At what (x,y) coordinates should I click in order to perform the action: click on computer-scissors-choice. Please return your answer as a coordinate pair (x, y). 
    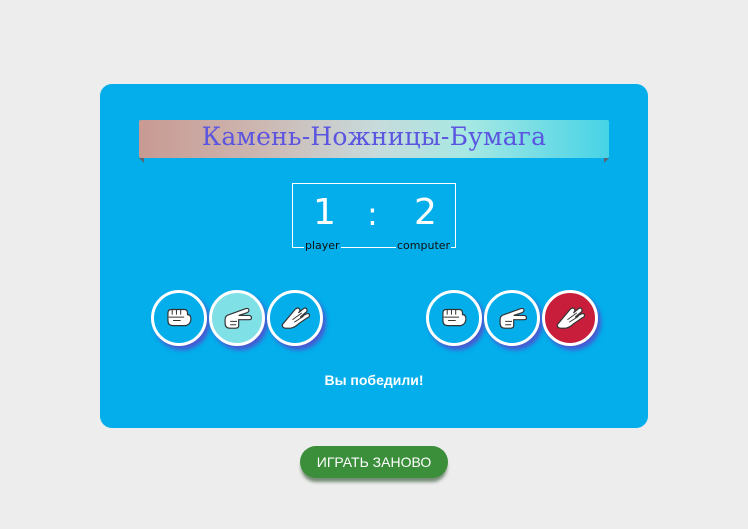
    Looking at the image, I should click on (512, 318).